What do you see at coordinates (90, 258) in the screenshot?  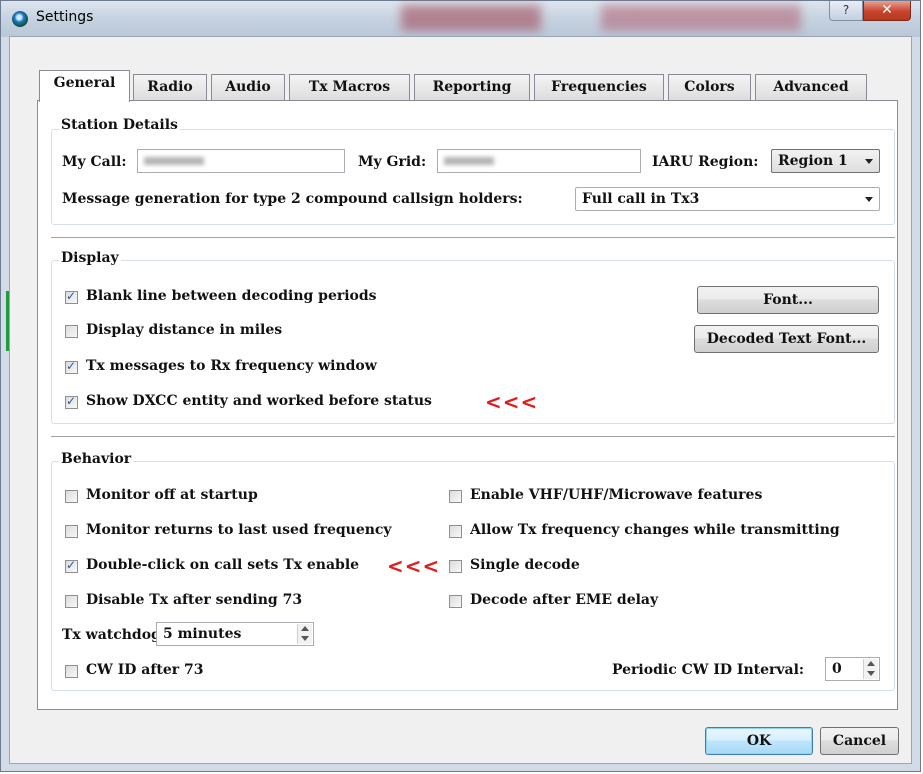 I see `display-title: Display` at bounding box center [90, 258].